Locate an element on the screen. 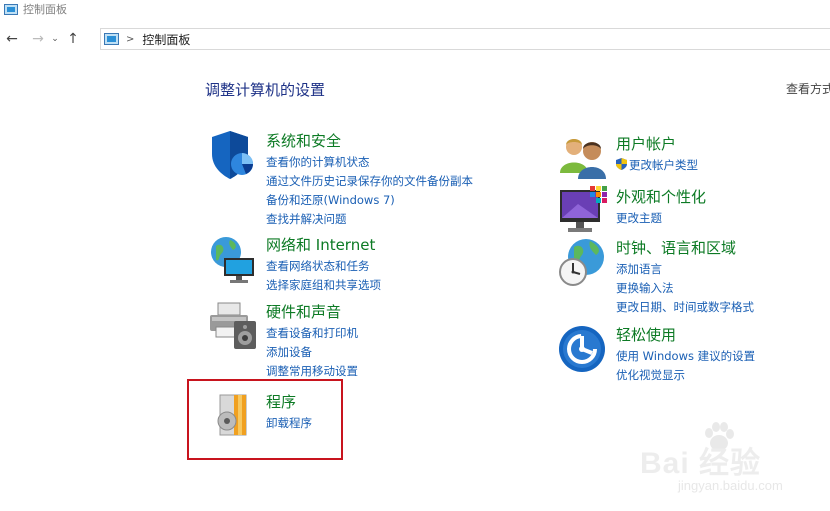  link-change-date-time-format: 更改日期、时间或数字格式 is located at coordinates (685, 307).